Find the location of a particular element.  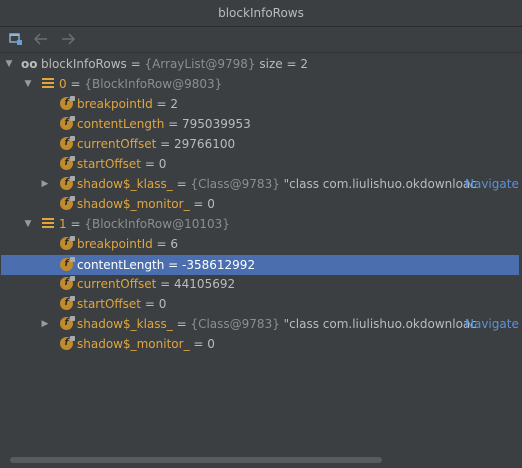

size-text: size = 2 is located at coordinates (281, 64).